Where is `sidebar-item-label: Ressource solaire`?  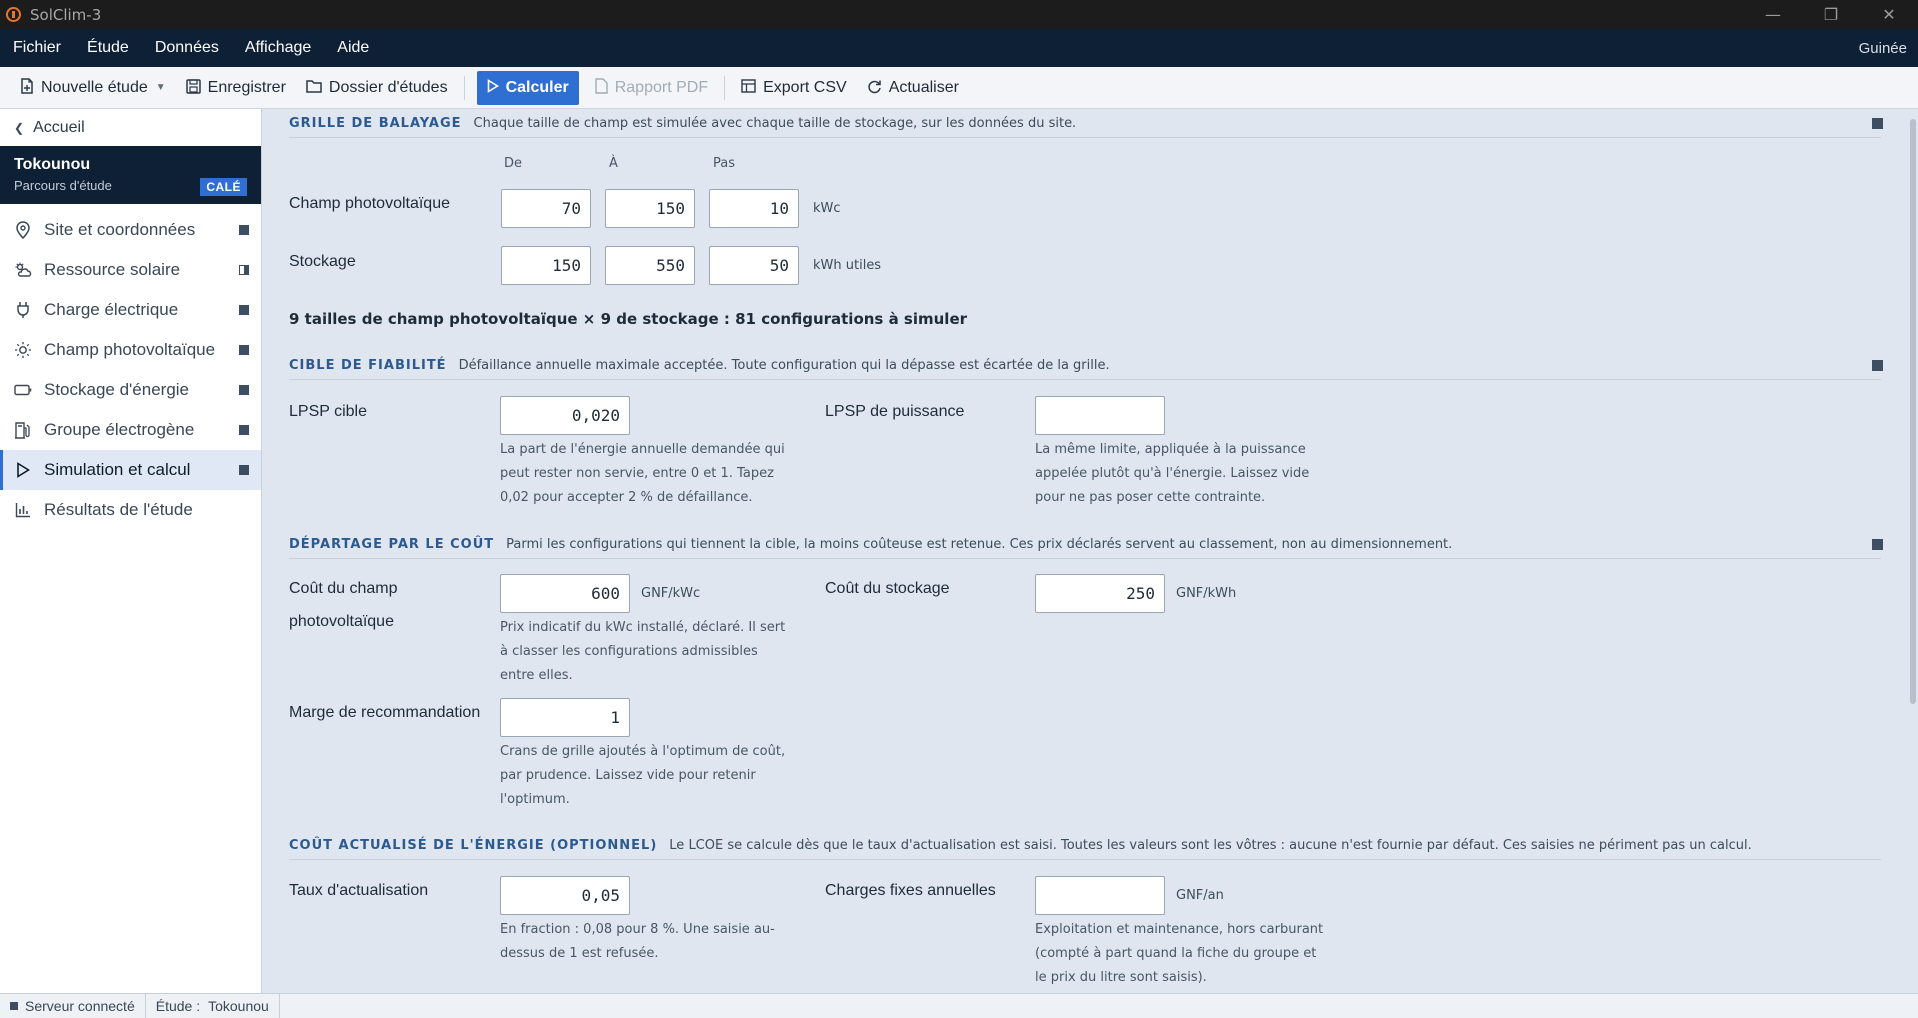 sidebar-item-label: Ressource solaire is located at coordinates (112, 269).